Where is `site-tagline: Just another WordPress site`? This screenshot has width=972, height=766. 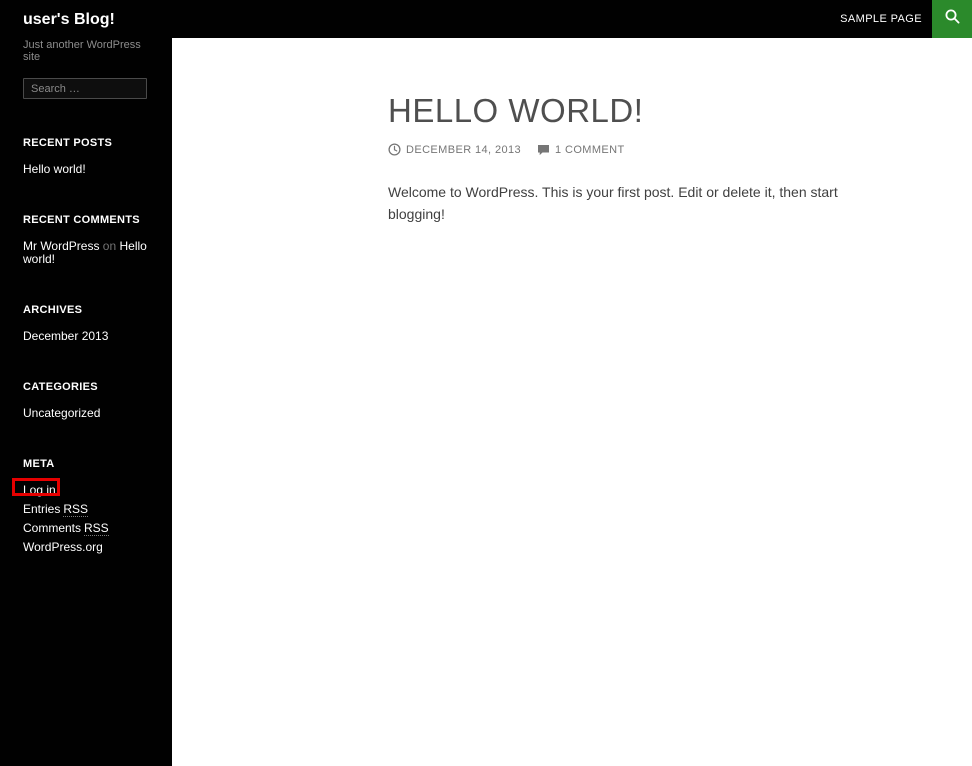 site-tagline: Just another WordPress site is located at coordinates (82, 51).